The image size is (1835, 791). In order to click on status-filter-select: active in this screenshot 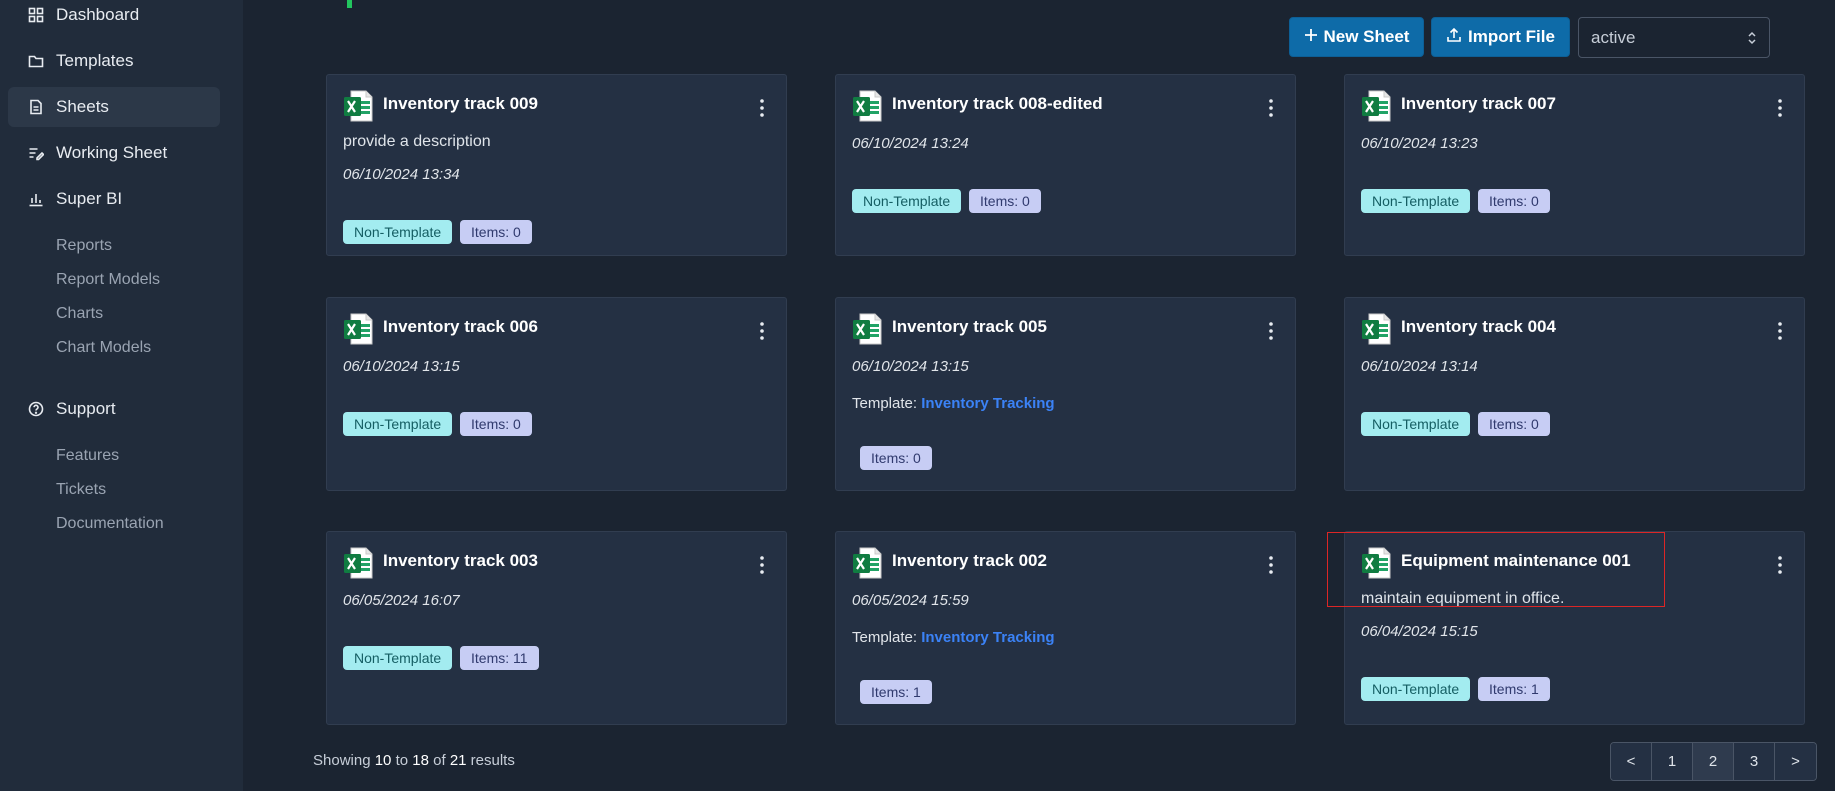, I will do `click(1674, 37)`.